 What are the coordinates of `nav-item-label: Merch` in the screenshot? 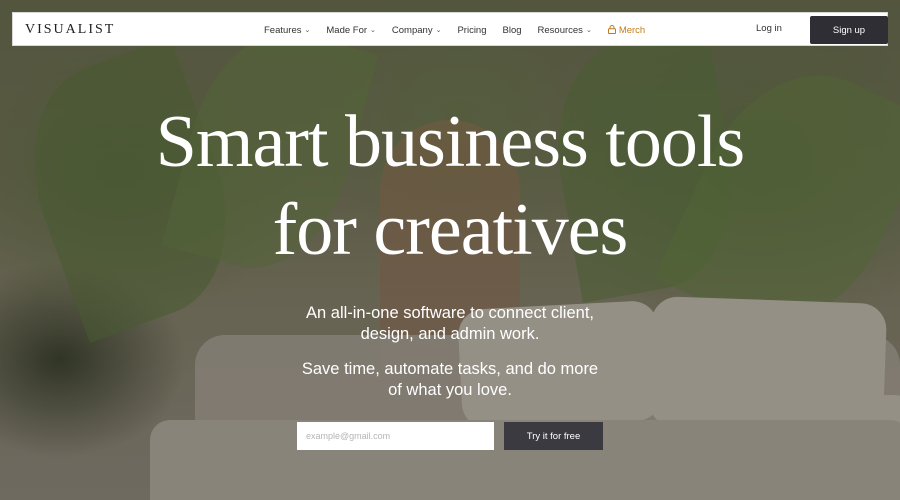 It's located at (632, 30).